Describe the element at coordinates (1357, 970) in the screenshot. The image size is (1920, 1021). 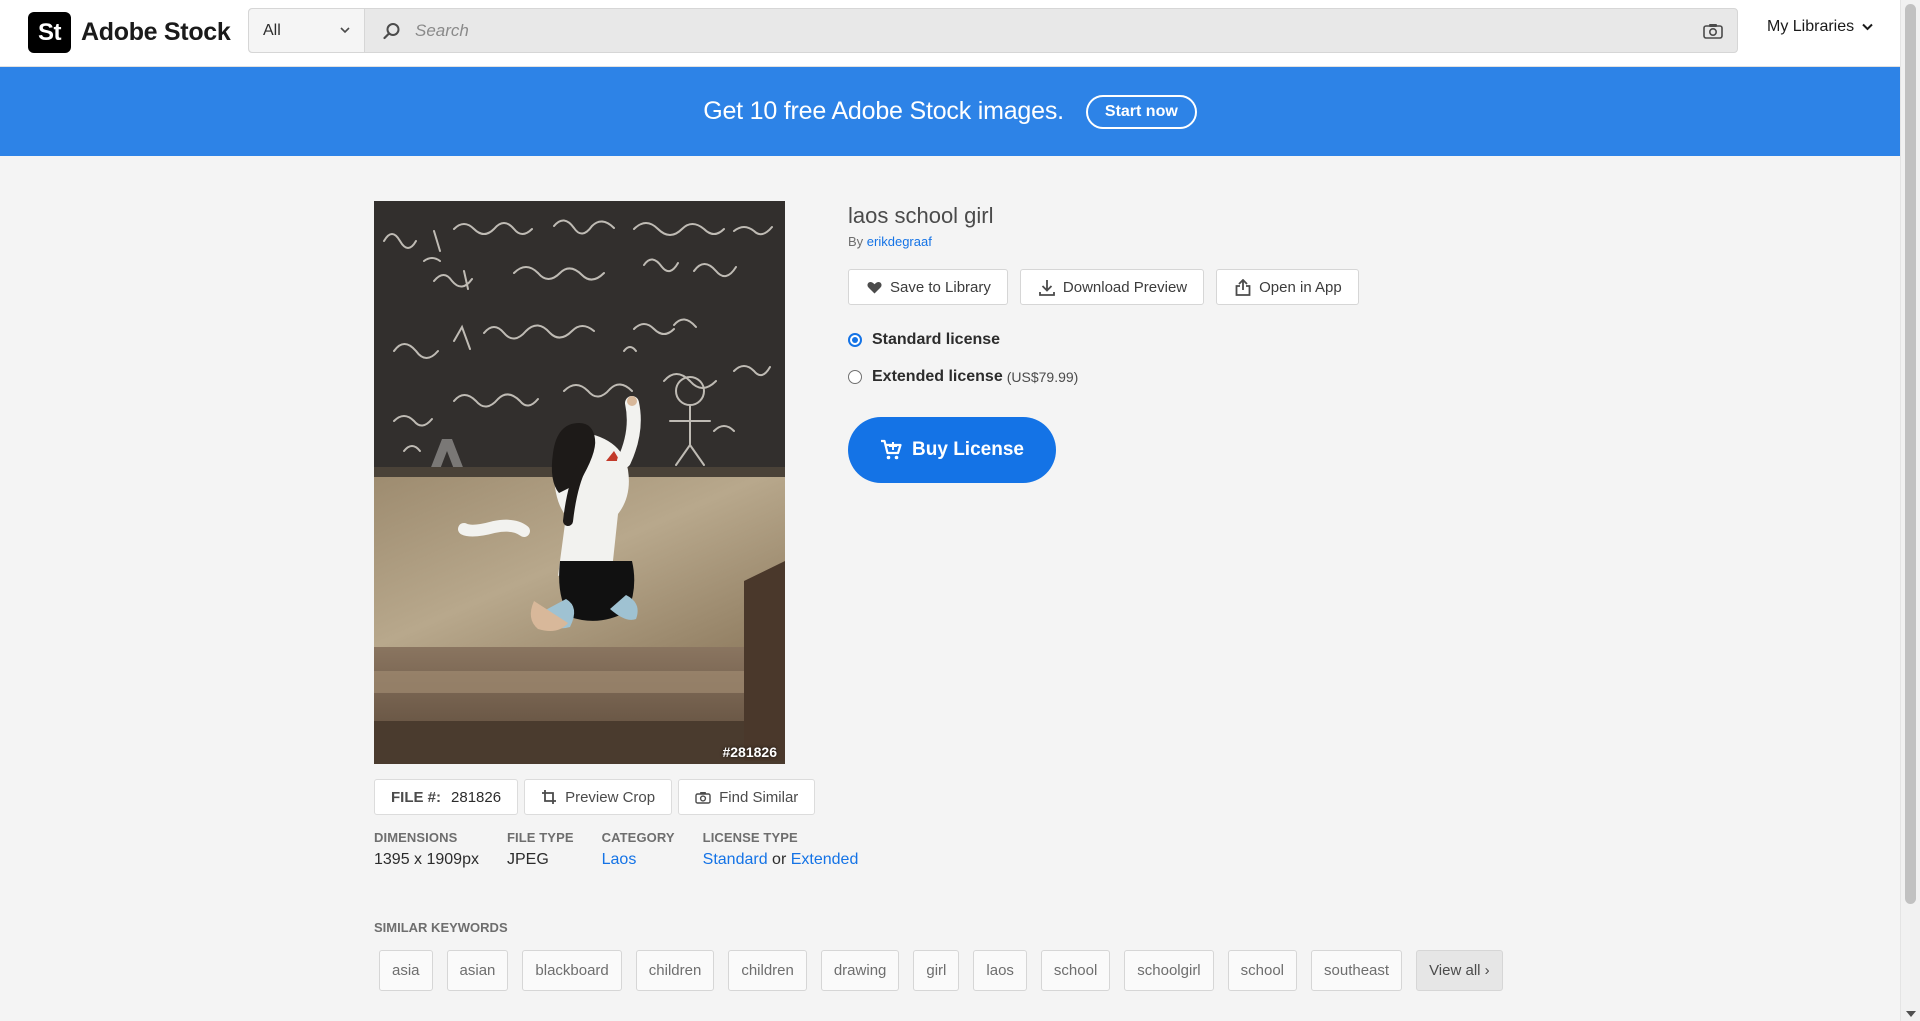
I see `keyword-chip: southeast` at that location.